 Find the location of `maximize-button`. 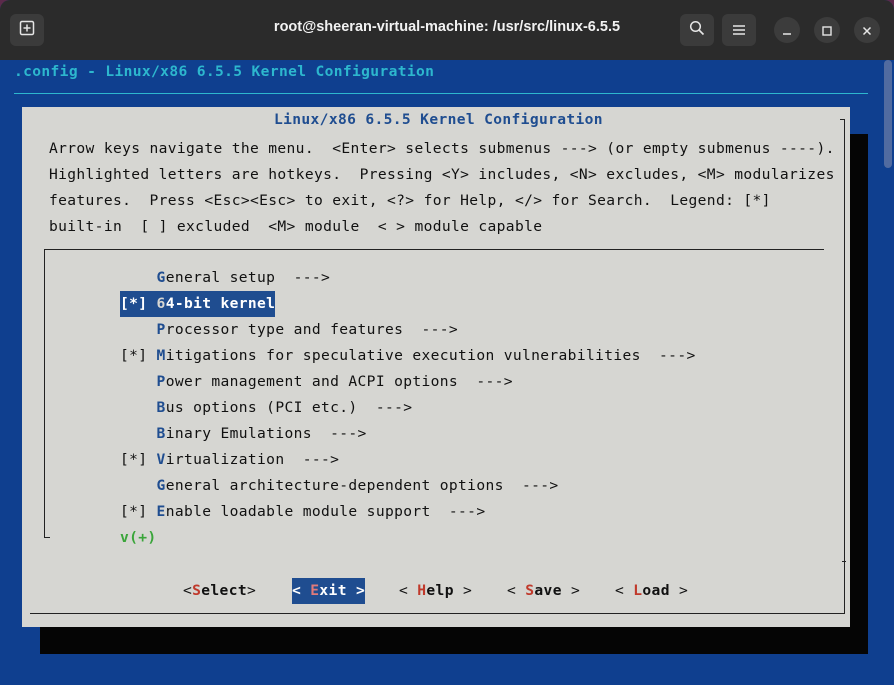

maximize-button is located at coordinates (827, 30).